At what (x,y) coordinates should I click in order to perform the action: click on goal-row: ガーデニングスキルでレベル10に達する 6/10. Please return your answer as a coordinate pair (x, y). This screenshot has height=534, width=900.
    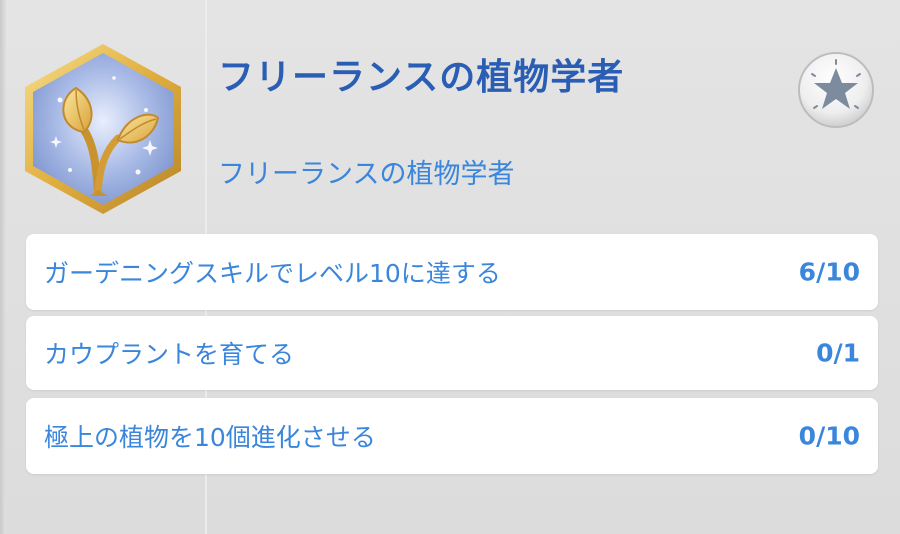
    Looking at the image, I should click on (452, 272).